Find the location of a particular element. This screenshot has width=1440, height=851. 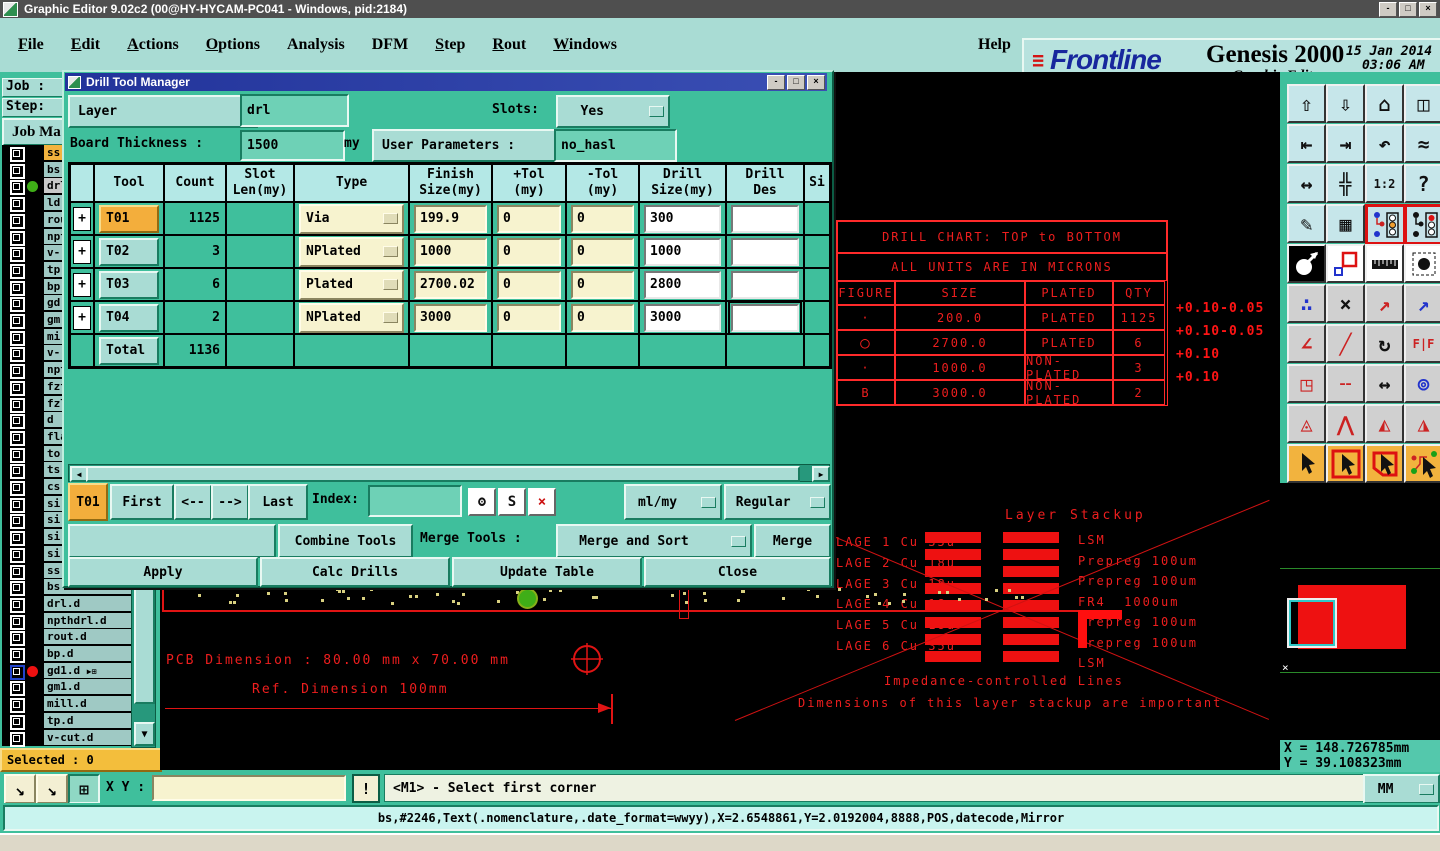

tool-cell: T03 is located at coordinates (129, 284).